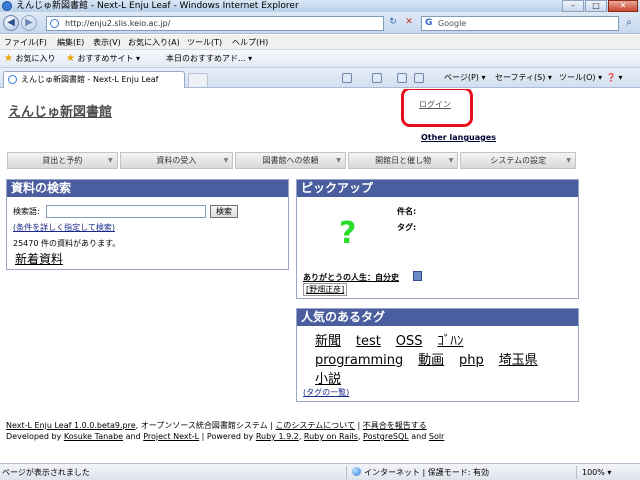 The image size is (640, 480). What do you see at coordinates (107, 42) in the screenshot?
I see `menu-view: 表示(V)` at bounding box center [107, 42].